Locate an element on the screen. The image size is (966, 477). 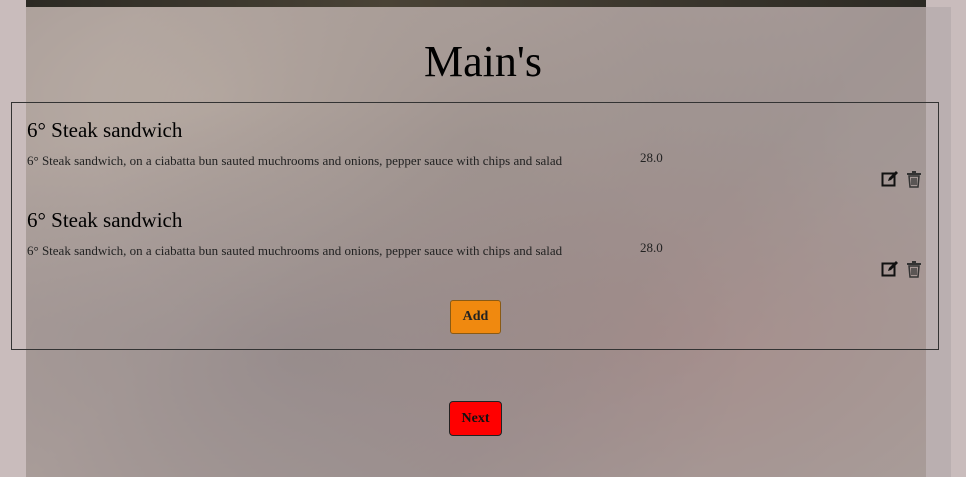
next-button: Next is located at coordinates (475, 418).